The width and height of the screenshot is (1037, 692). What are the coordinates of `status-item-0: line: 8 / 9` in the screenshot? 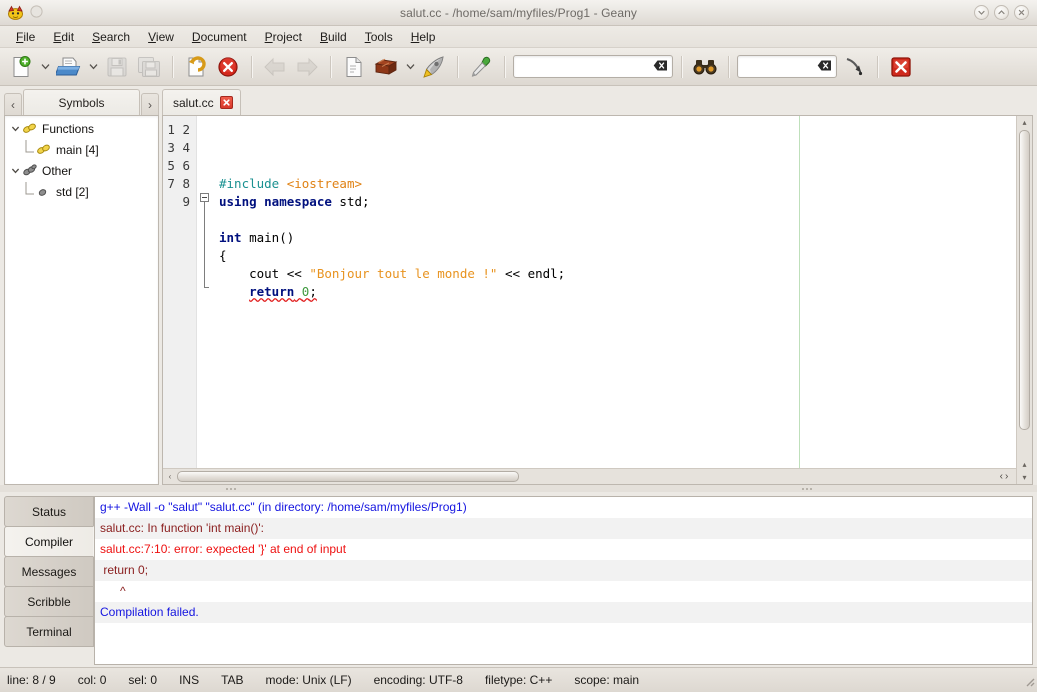 It's located at (31, 680).